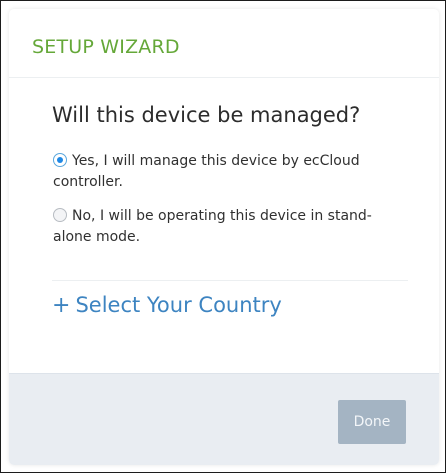  What do you see at coordinates (230, 280) in the screenshot?
I see `section-divider` at bounding box center [230, 280].